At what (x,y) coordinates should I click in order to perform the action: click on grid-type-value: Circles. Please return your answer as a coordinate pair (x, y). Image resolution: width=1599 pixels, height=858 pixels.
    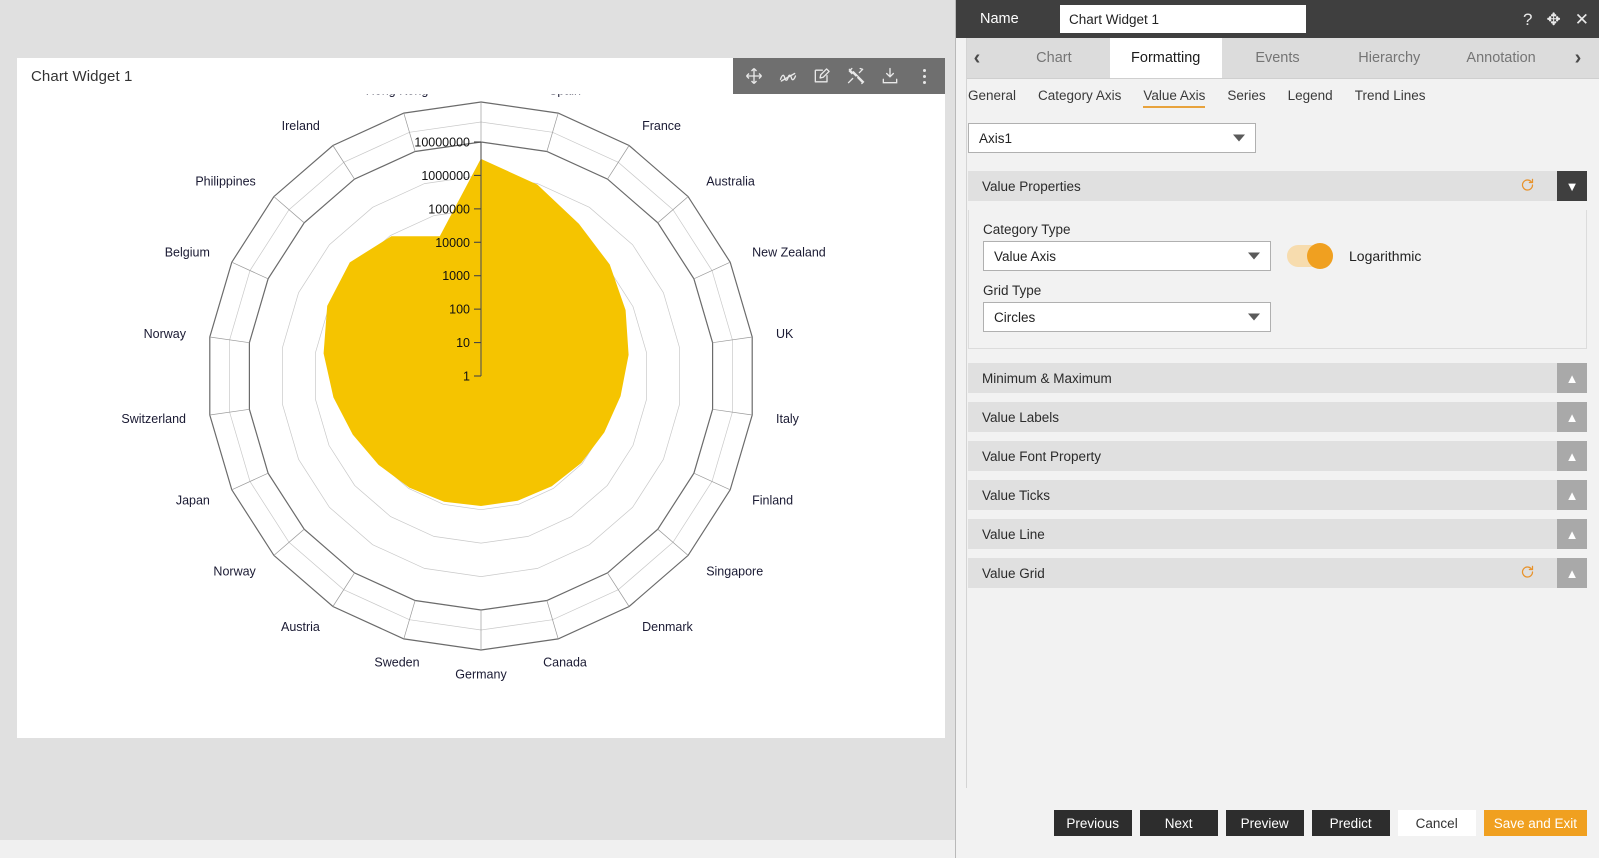
    Looking at the image, I should click on (1015, 317).